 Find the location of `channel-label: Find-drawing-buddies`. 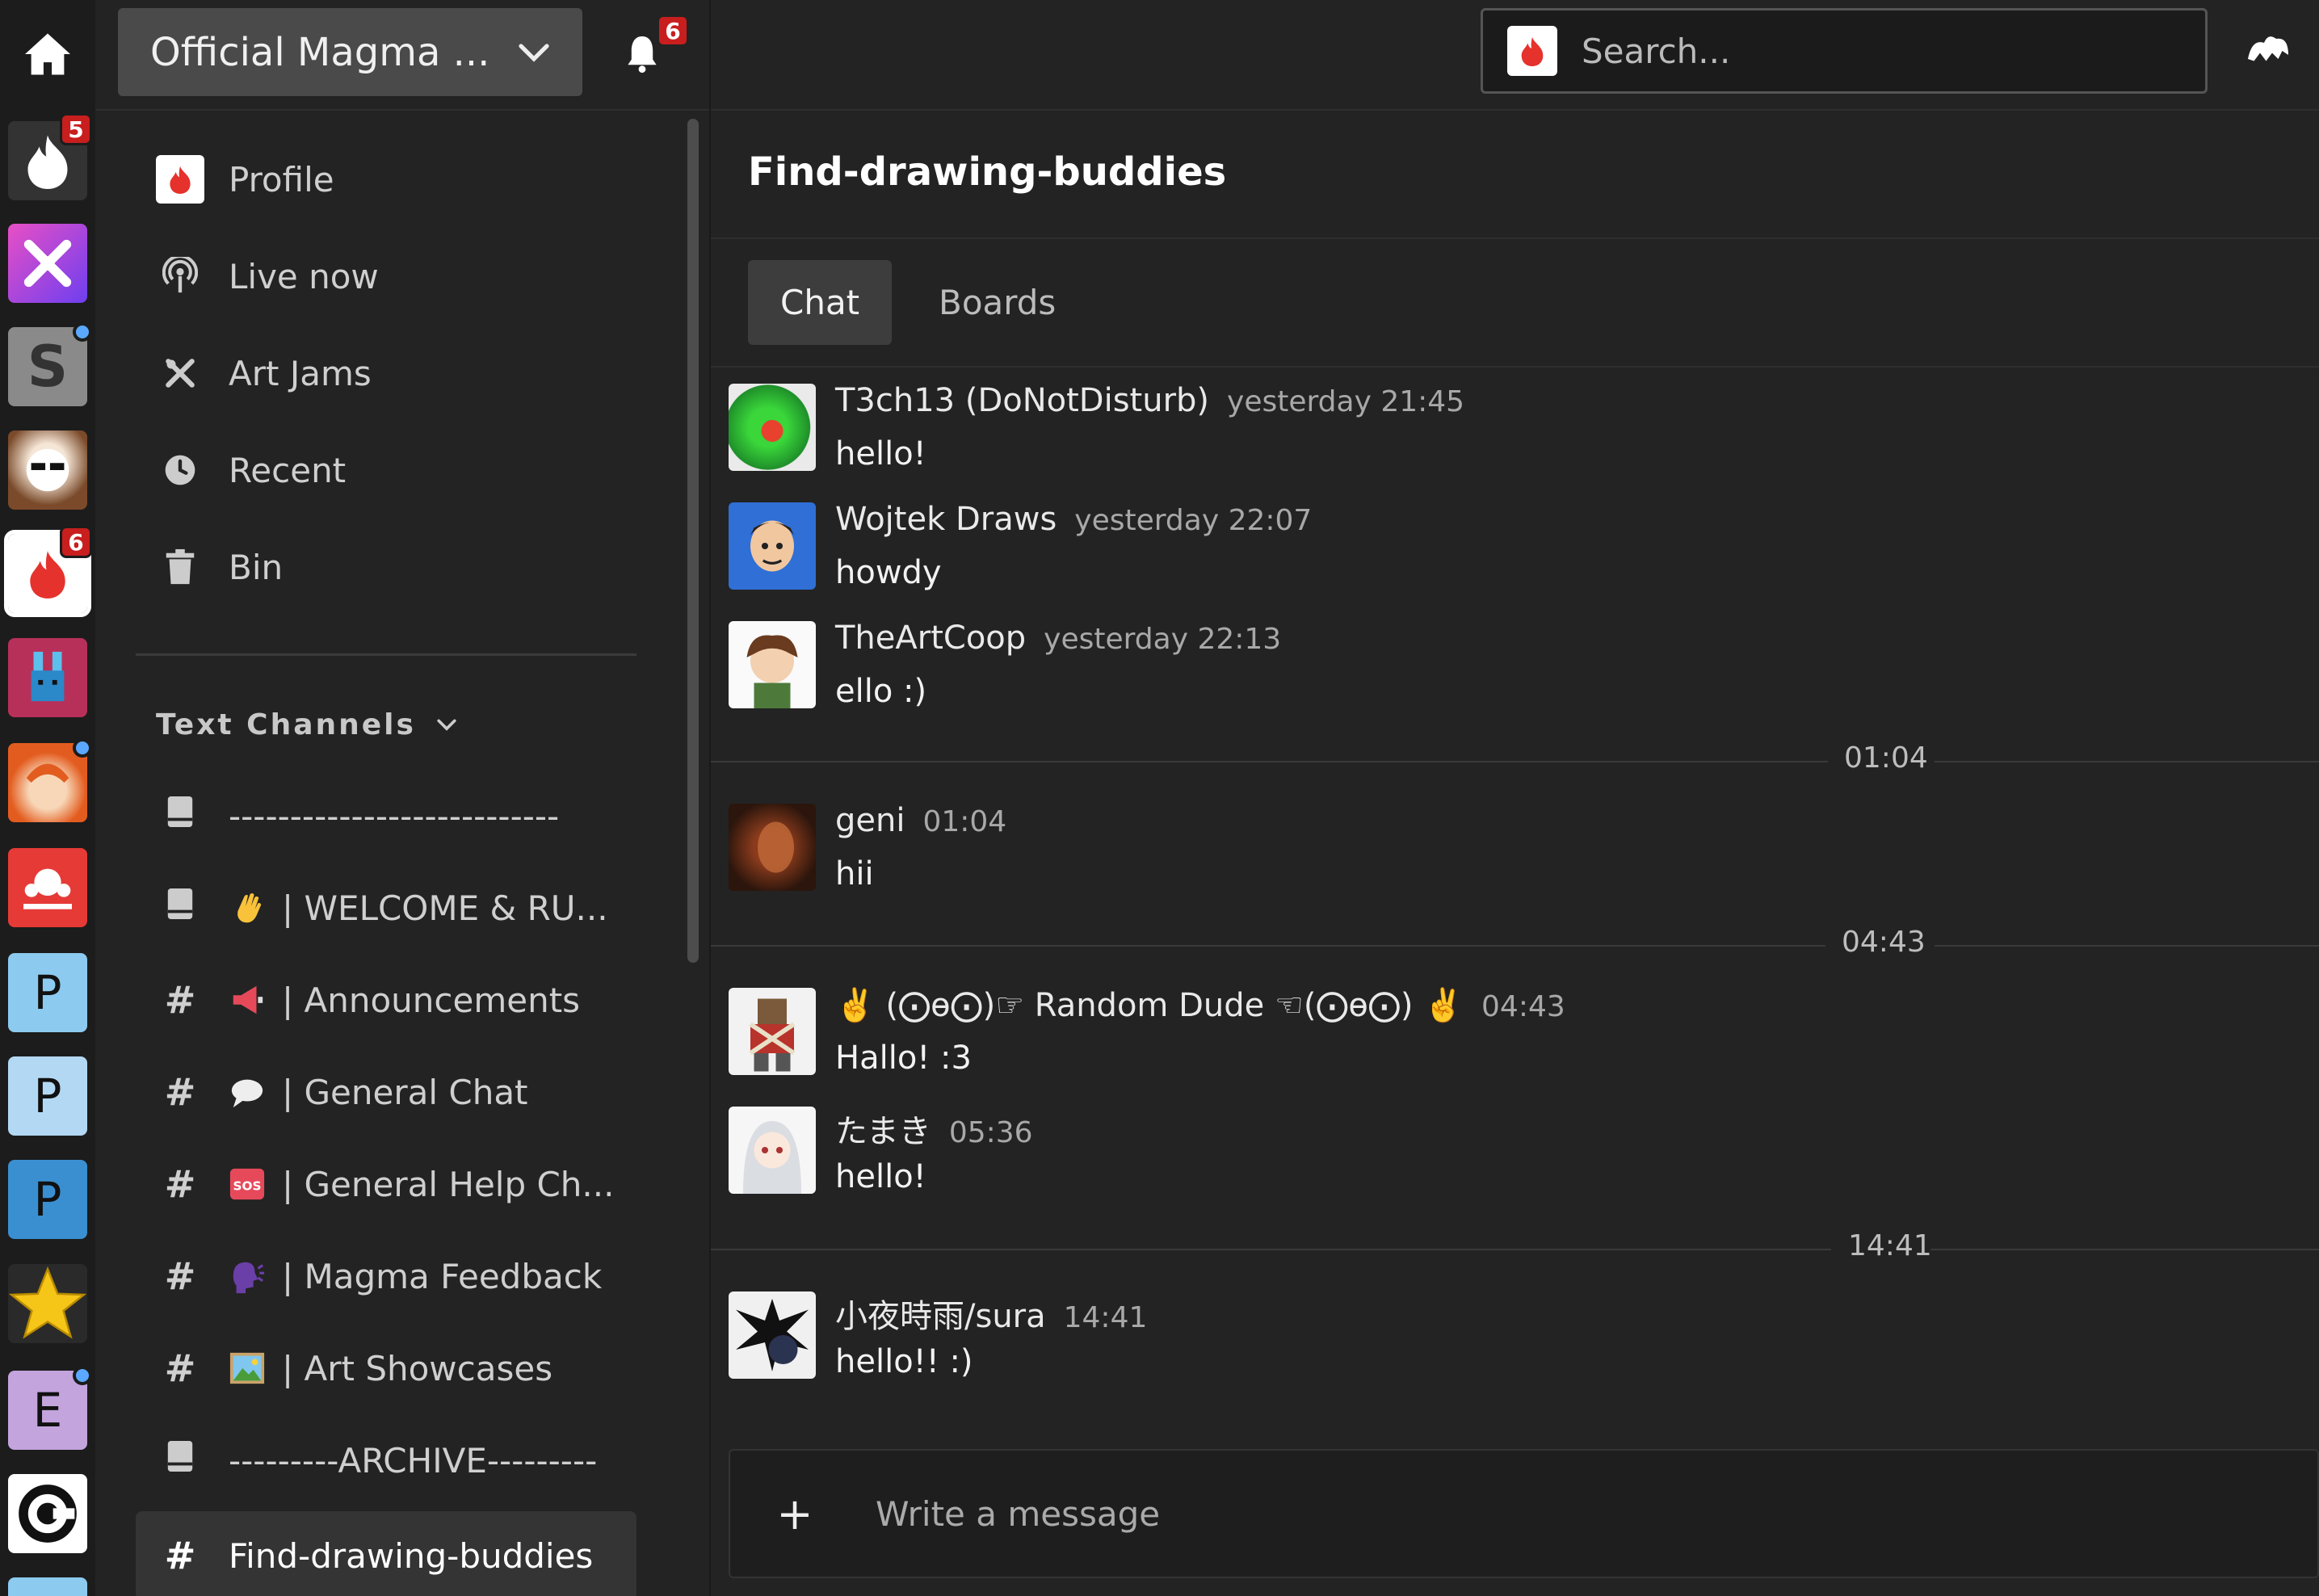

channel-label: Find-drawing-buddies is located at coordinates (412, 1555).